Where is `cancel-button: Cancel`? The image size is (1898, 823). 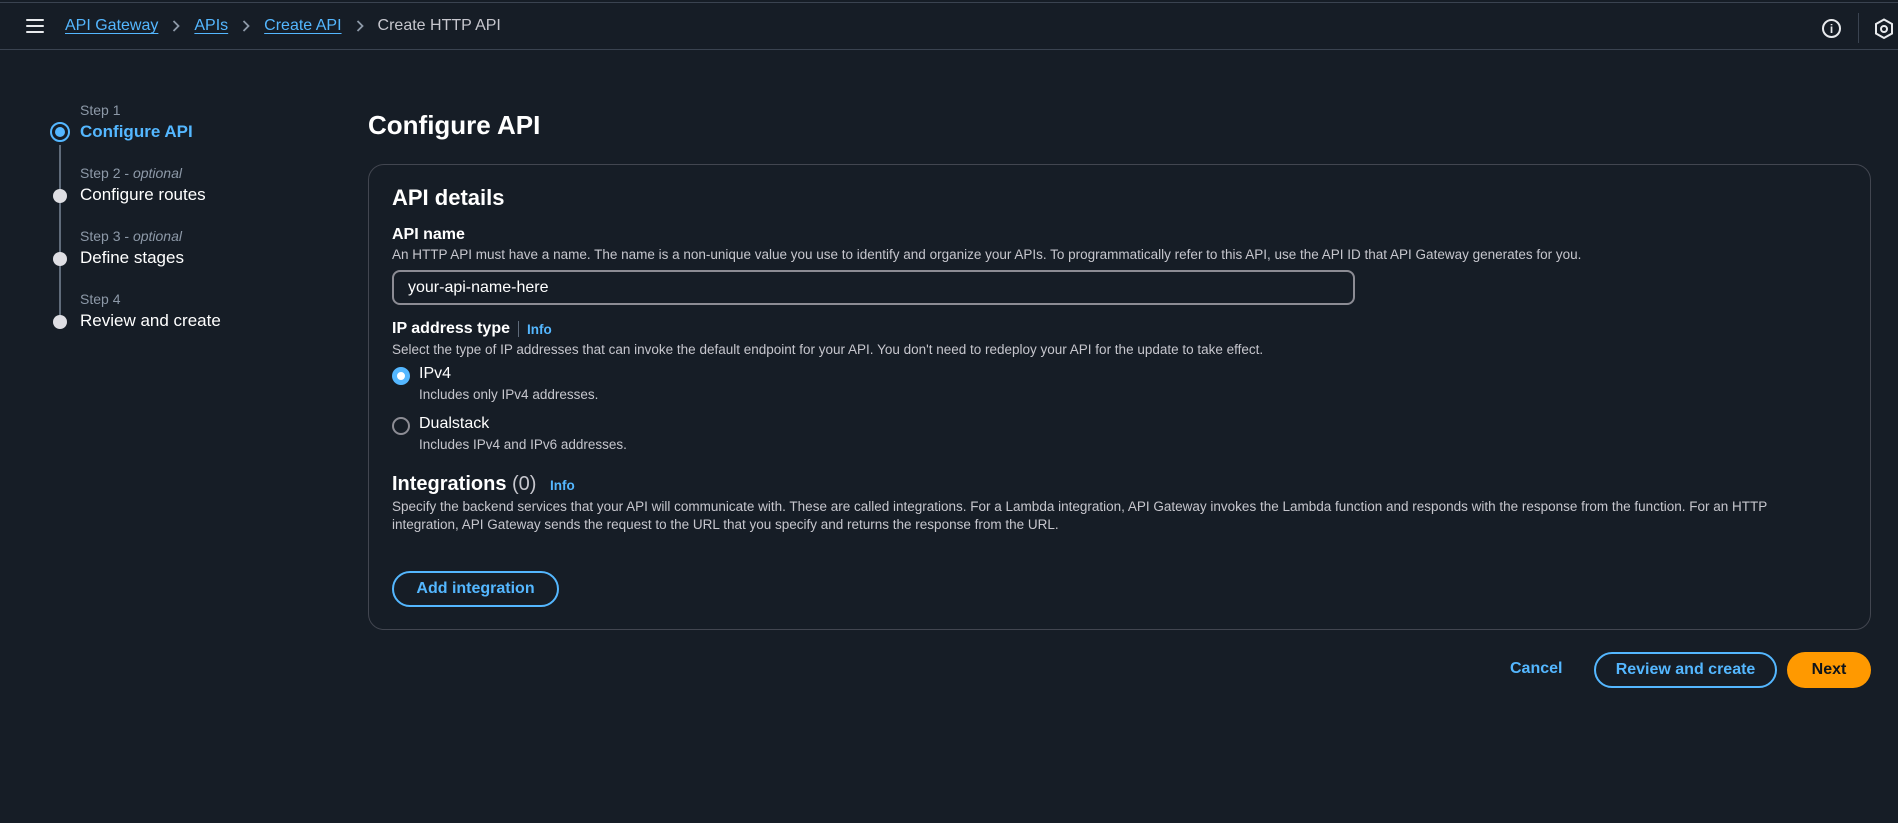 cancel-button: Cancel is located at coordinates (1536, 669).